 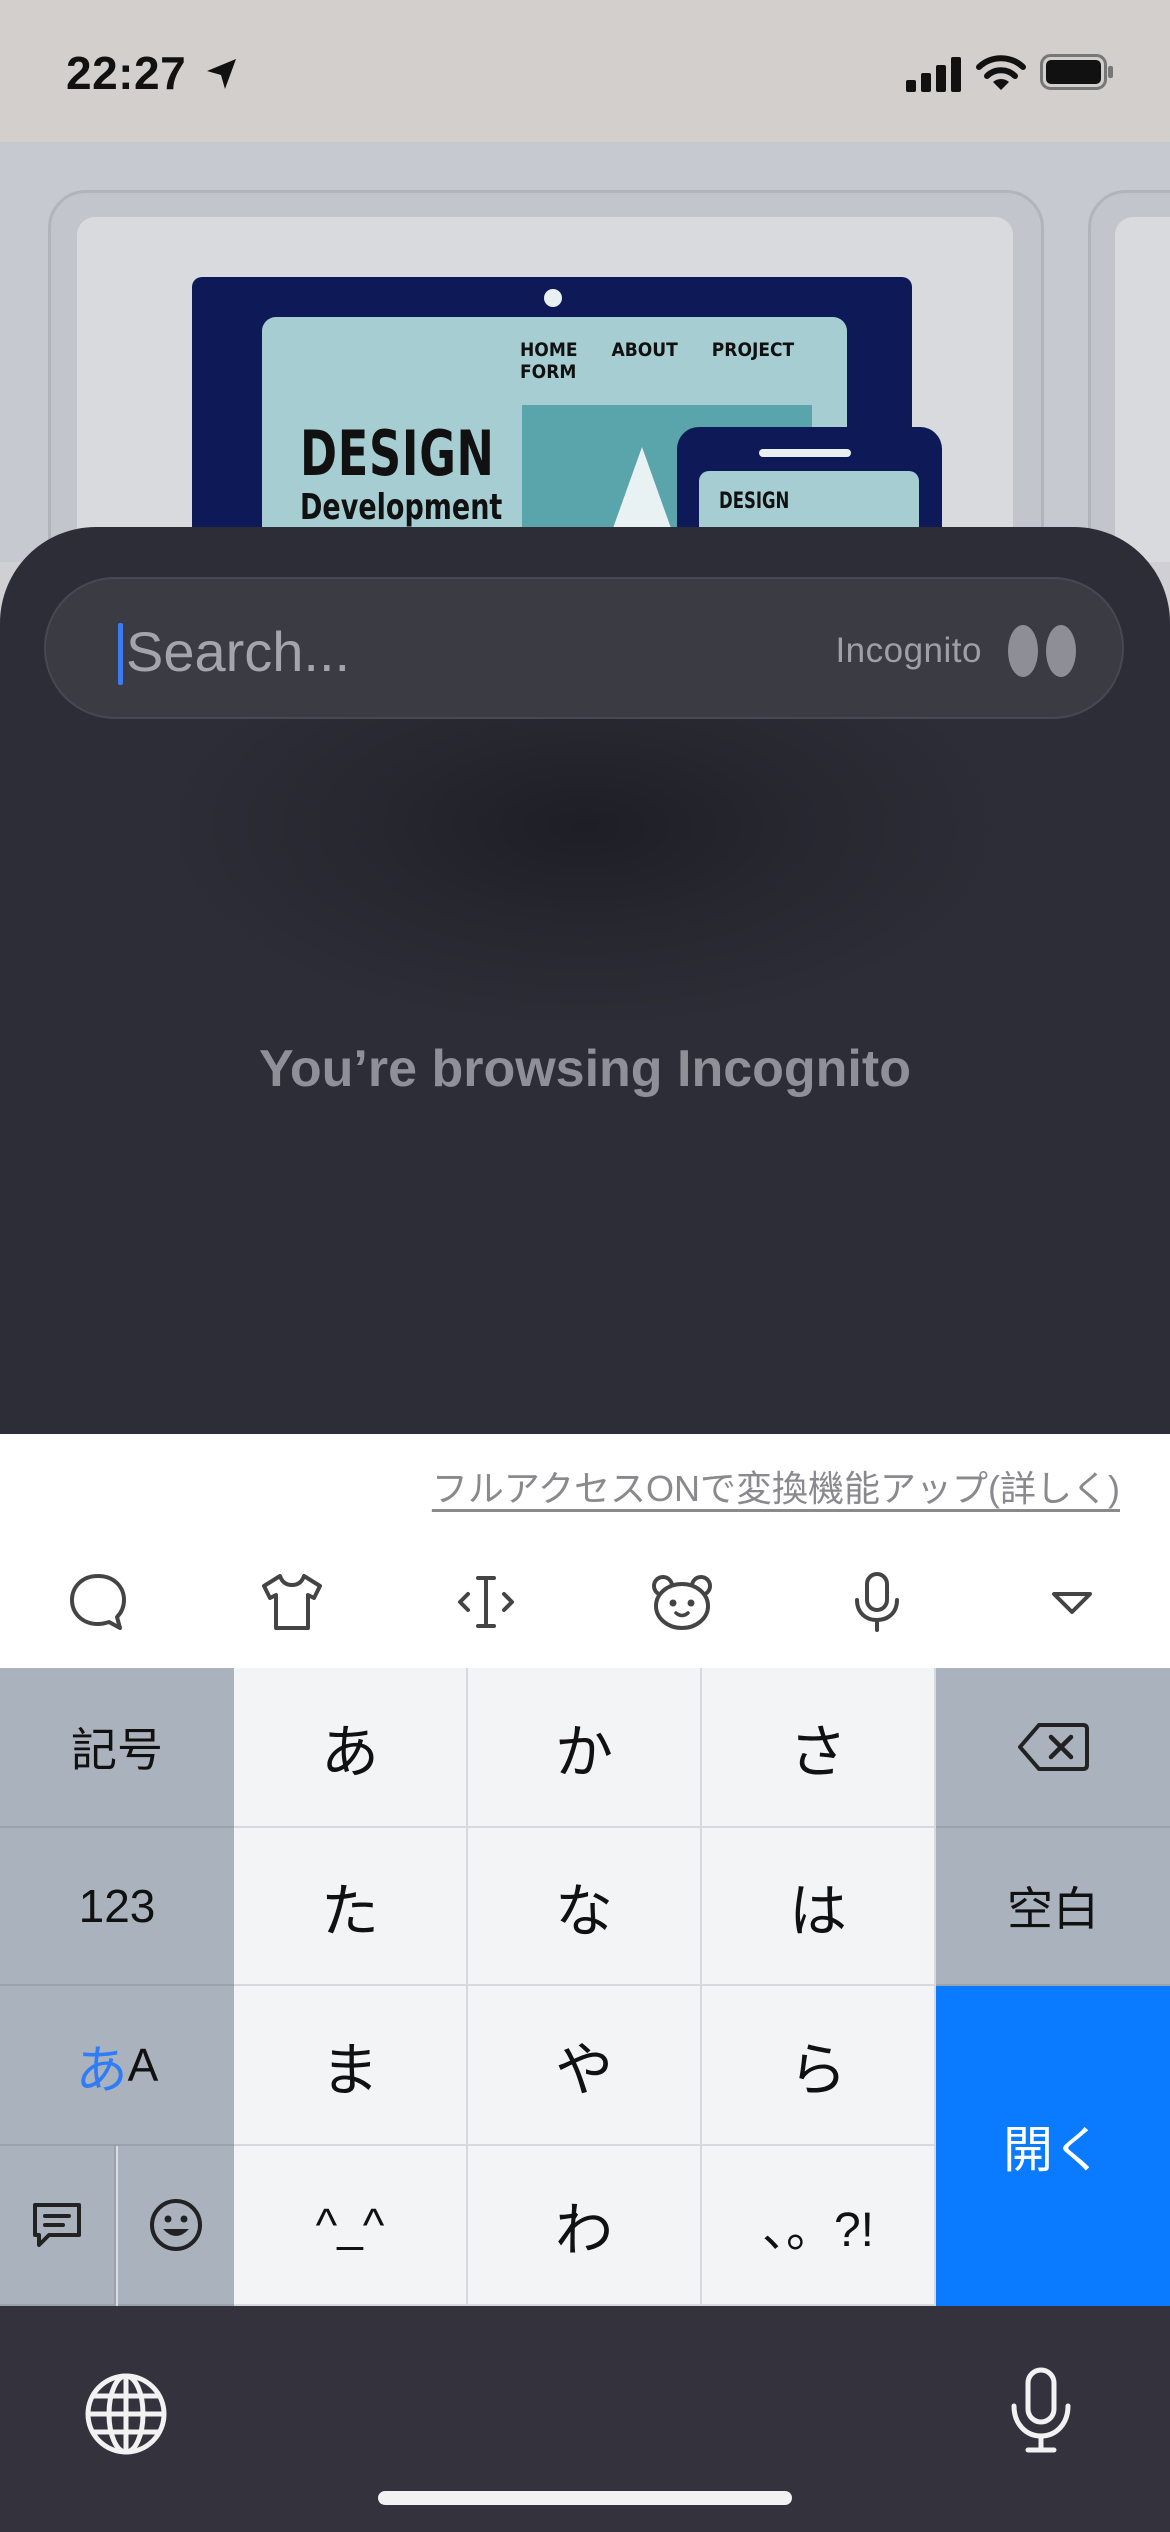 What do you see at coordinates (126, 73) in the screenshot?
I see `status-time: 22:27` at bounding box center [126, 73].